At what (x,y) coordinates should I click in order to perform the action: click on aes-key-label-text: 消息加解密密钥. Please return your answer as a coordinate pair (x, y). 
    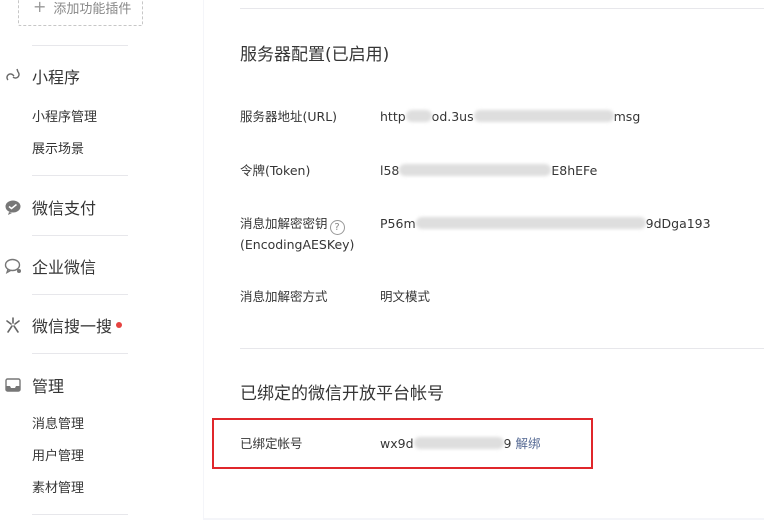
    Looking at the image, I should click on (284, 223).